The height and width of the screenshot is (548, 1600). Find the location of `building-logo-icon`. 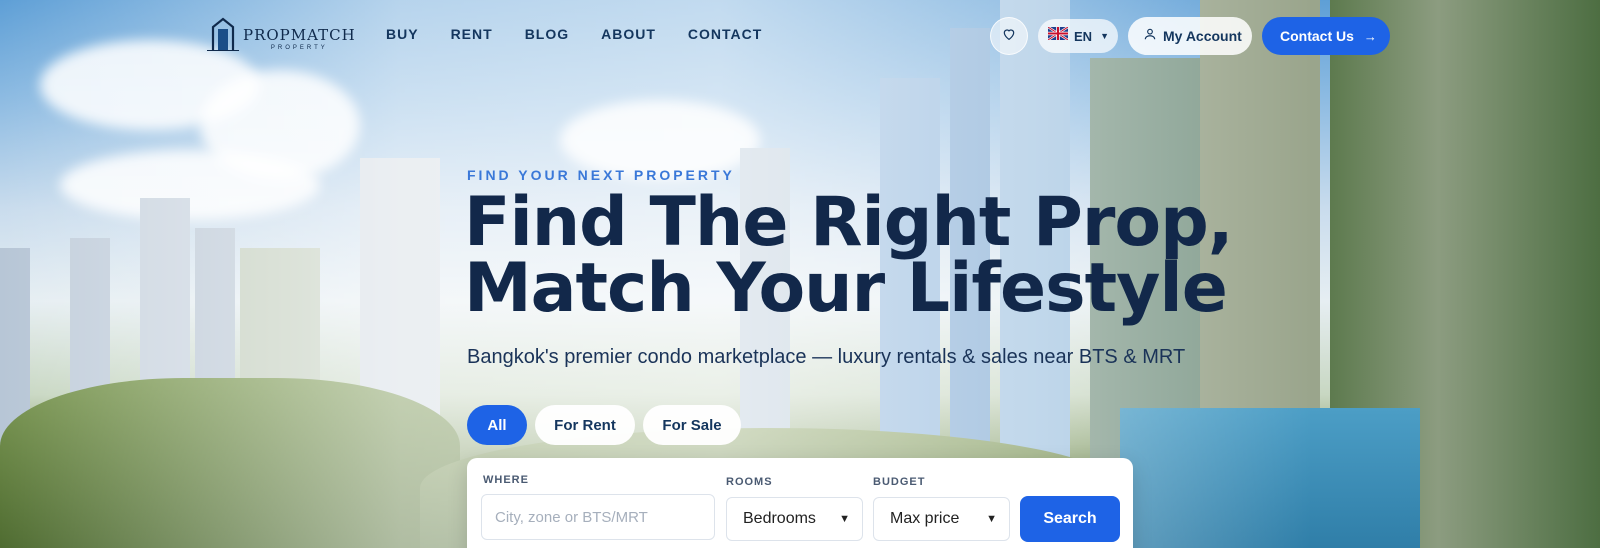

building-logo-icon is located at coordinates (223, 34).